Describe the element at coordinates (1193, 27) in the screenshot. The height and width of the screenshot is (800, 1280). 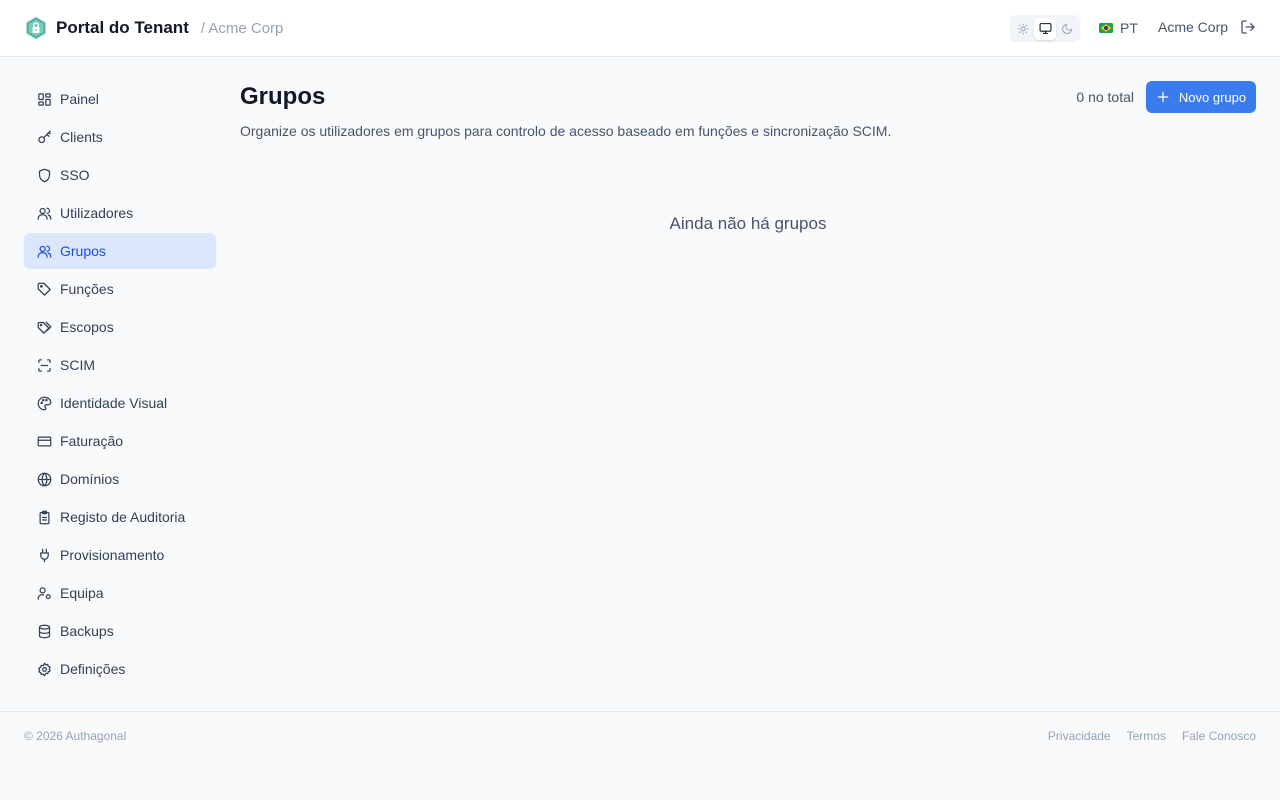
I see `account-name: Acme Corp` at that location.